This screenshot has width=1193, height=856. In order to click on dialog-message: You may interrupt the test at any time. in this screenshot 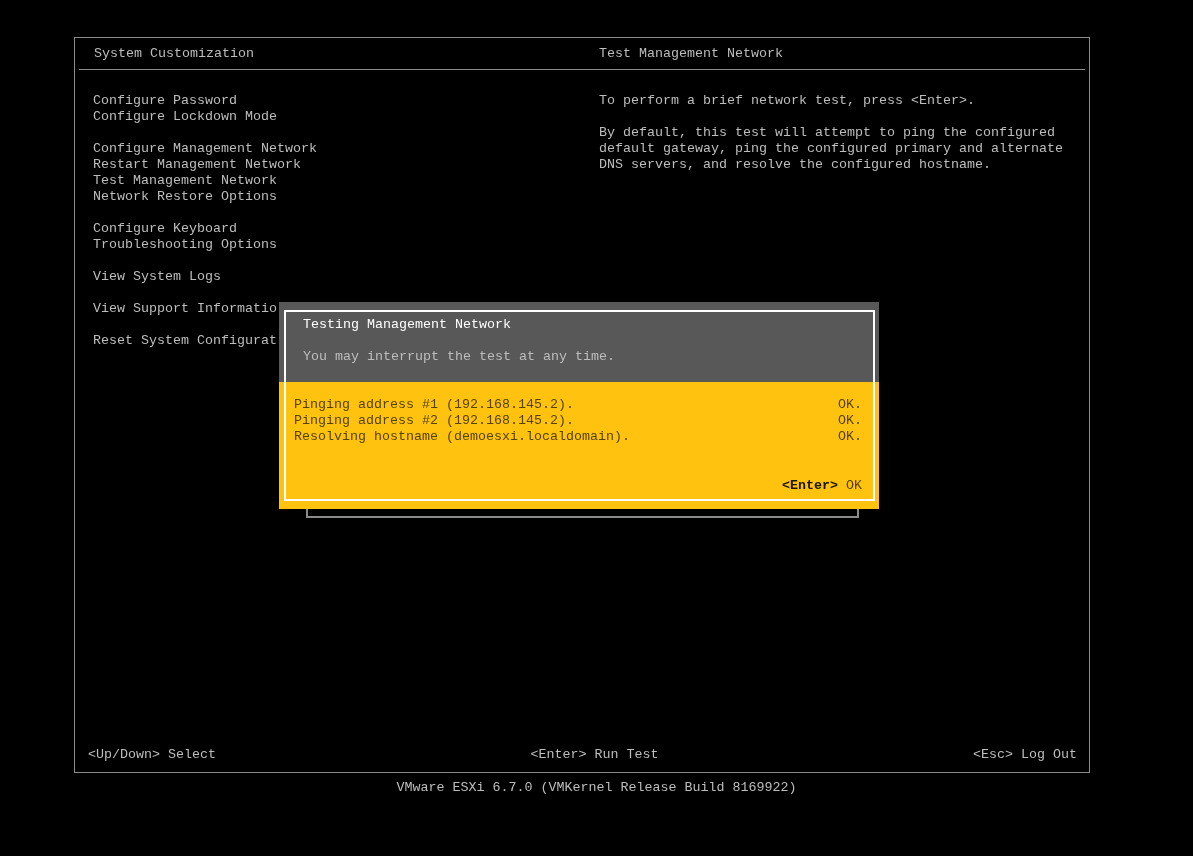, I will do `click(459, 357)`.